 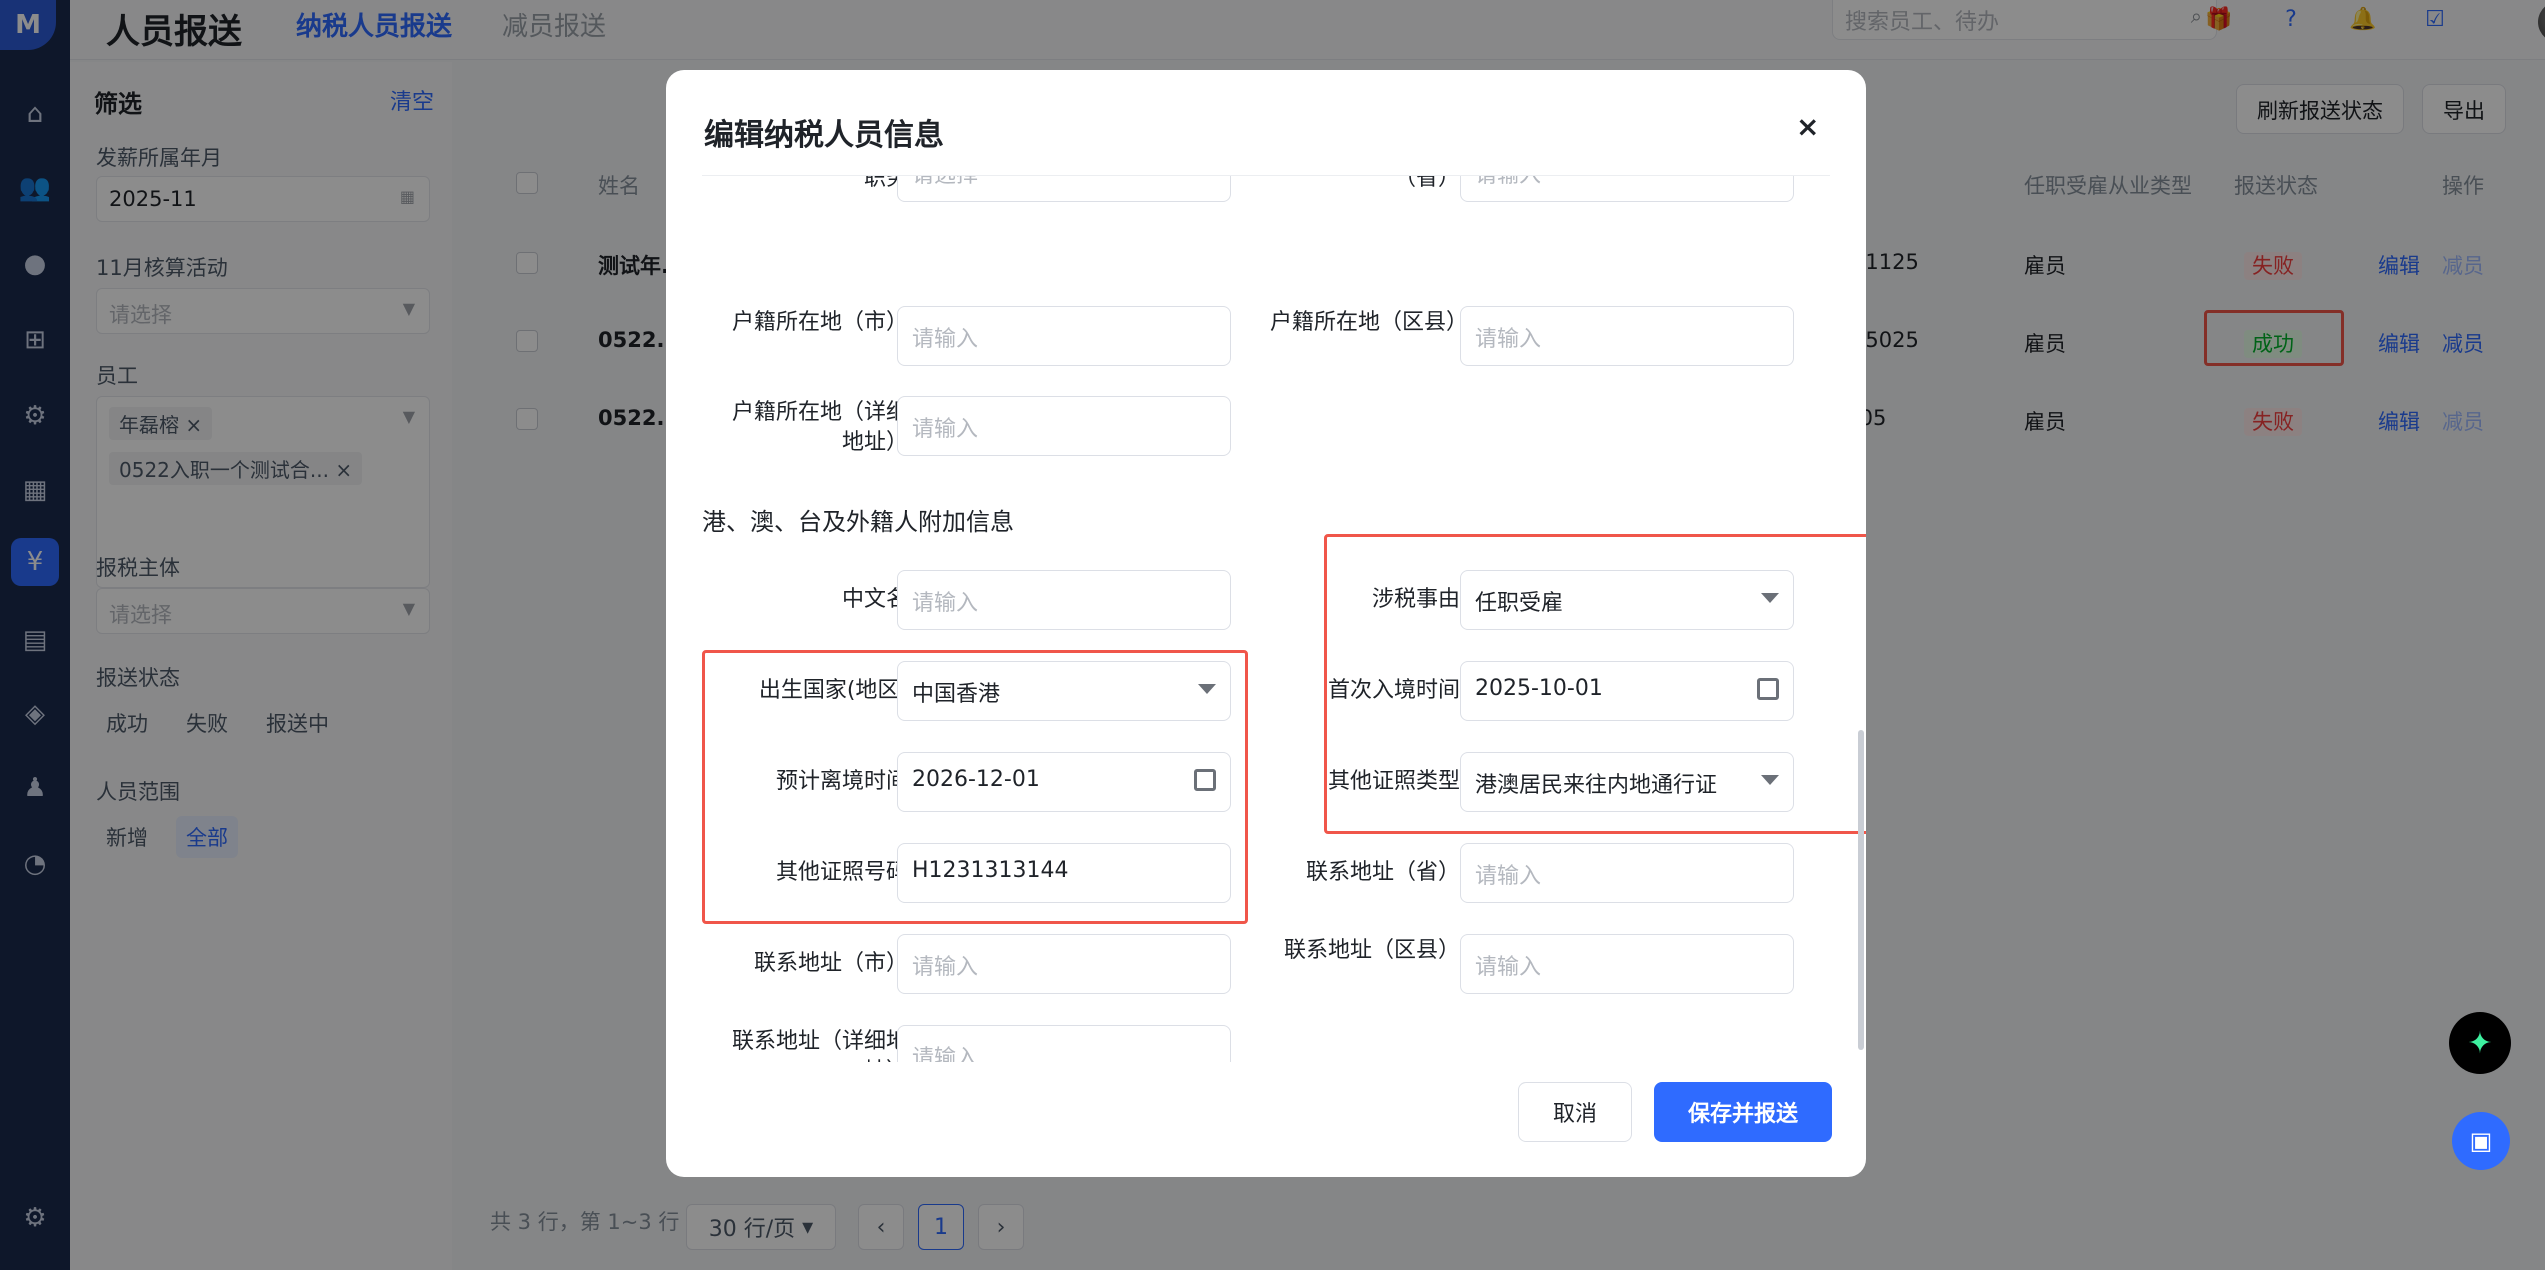 What do you see at coordinates (2481, 1141) in the screenshot?
I see `chat-icon: ▣` at bounding box center [2481, 1141].